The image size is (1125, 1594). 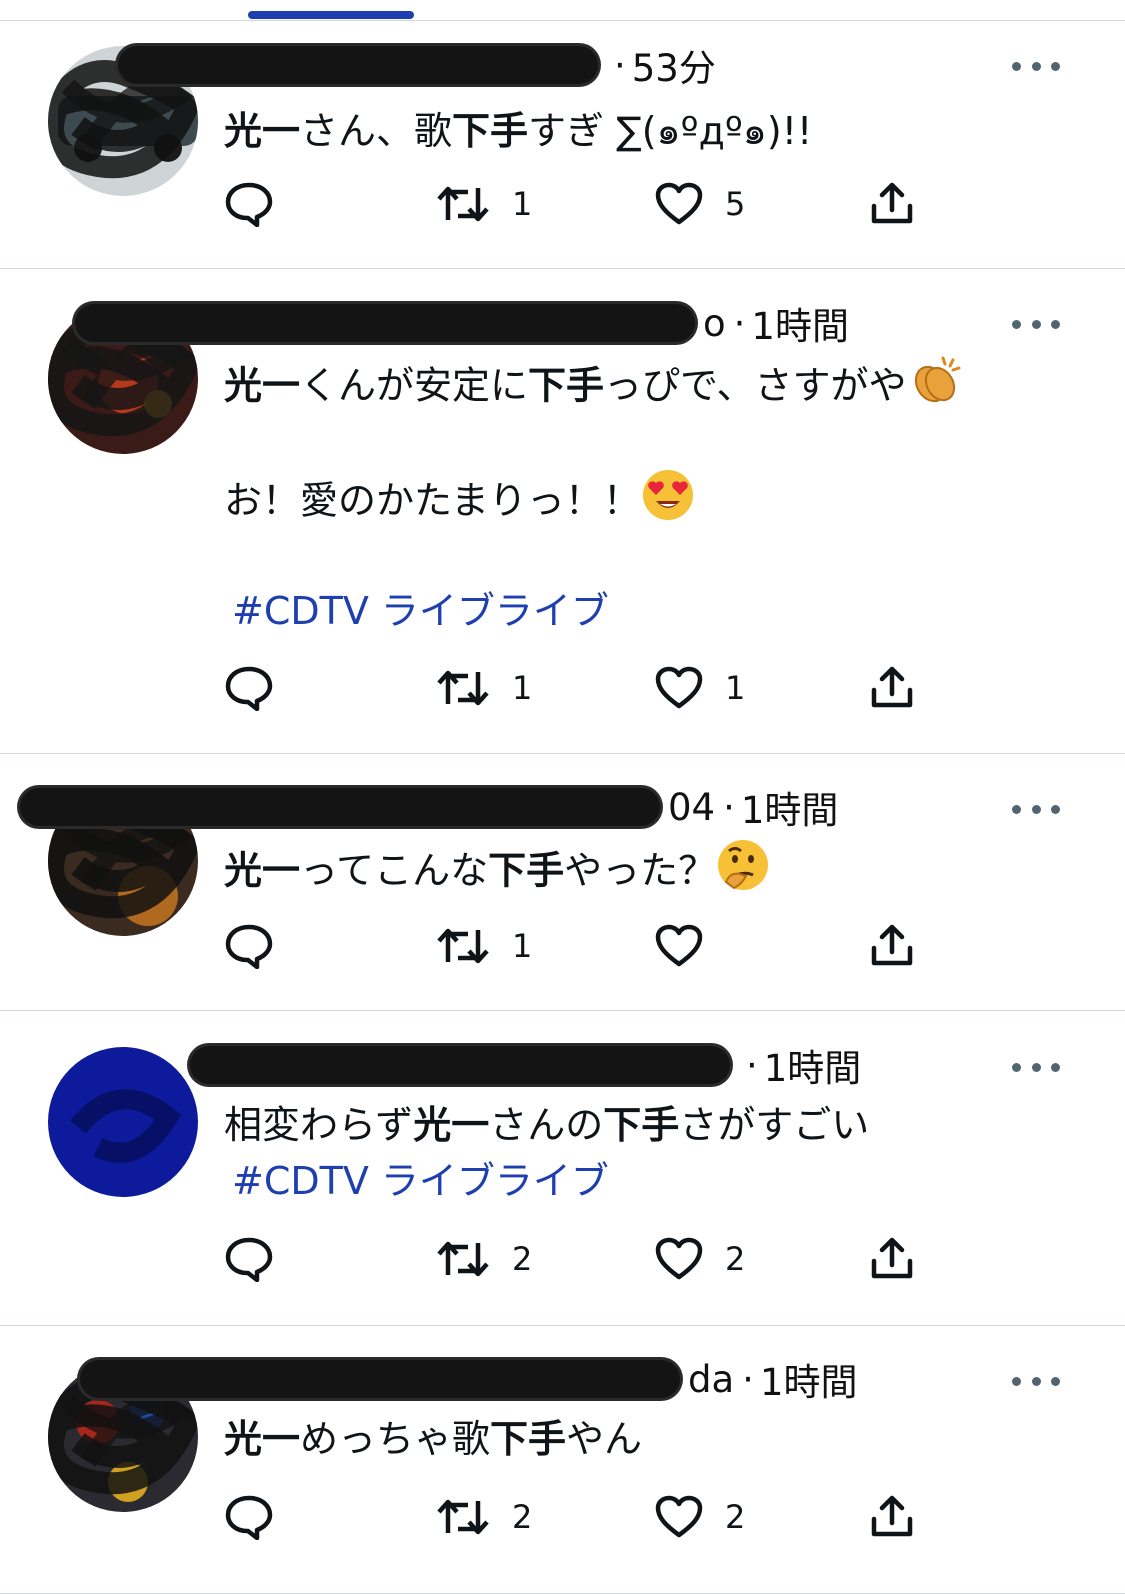 I want to click on tweet-text-line: #CDTV ライブライブ, so click(x=420, y=1181).